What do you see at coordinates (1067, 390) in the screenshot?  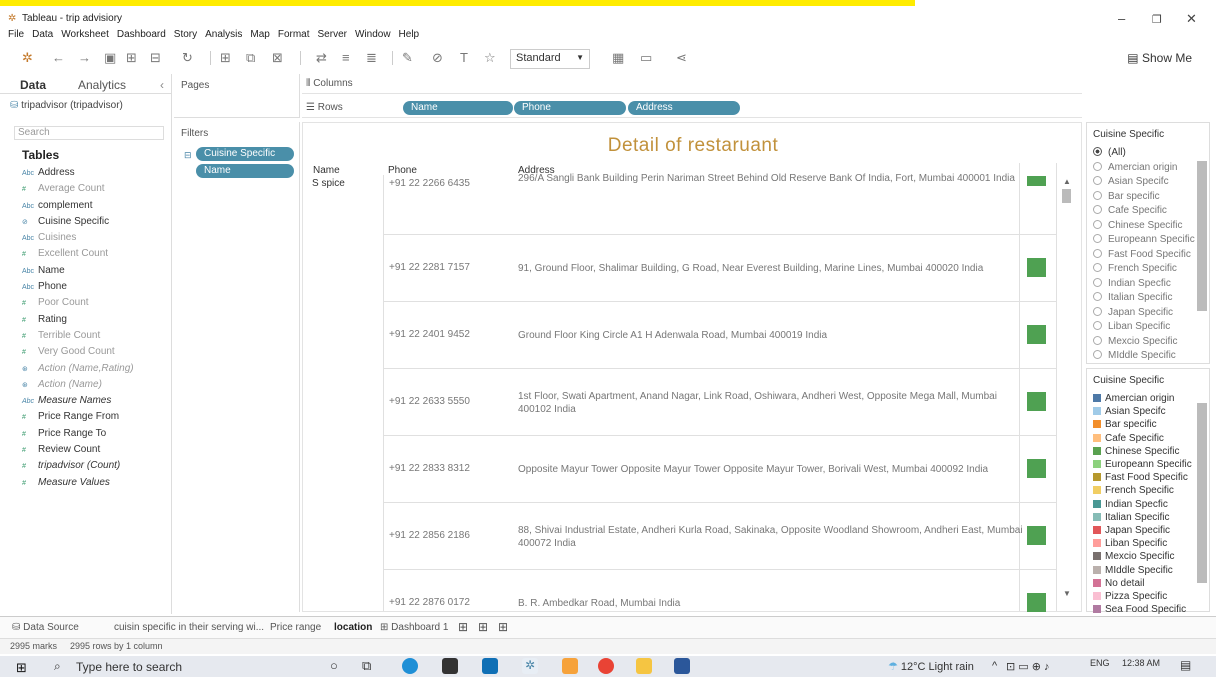 I see `viz-scrollbar: ▲ ▼` at bounding box center [1067, 390].